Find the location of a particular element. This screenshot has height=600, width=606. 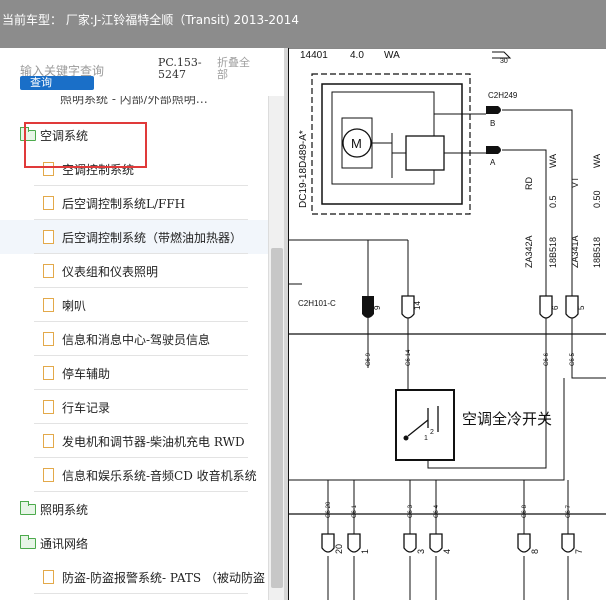

tree-folder-lighting: 照明系统 is located at coordinates (134, 509).